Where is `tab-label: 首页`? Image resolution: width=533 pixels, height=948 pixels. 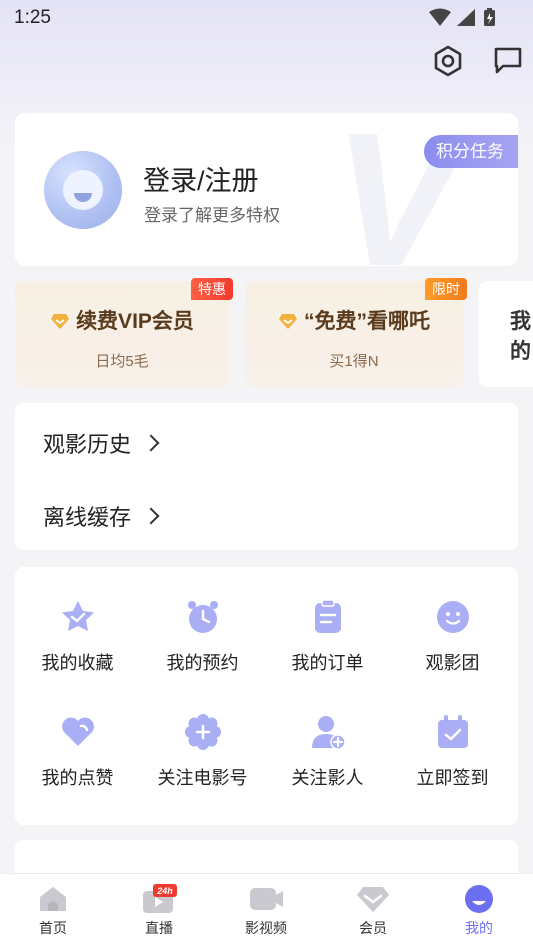 tab-label: 首页 is located at coordinates (53, 928).